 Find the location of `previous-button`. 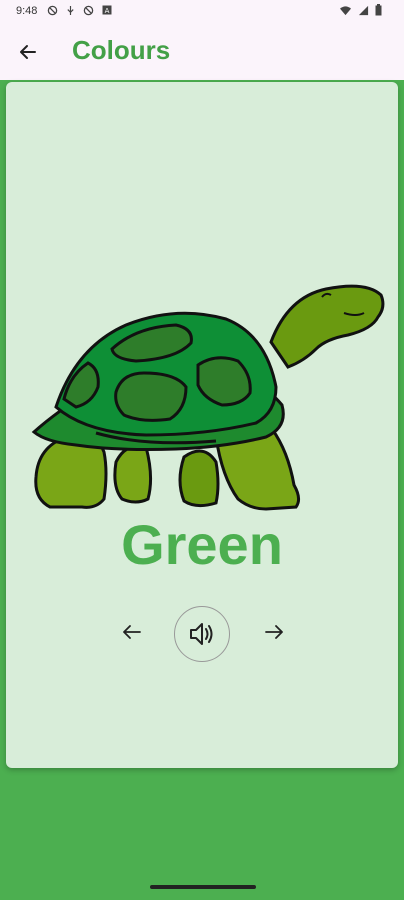

previous-button is located at coordinates (132, 632).